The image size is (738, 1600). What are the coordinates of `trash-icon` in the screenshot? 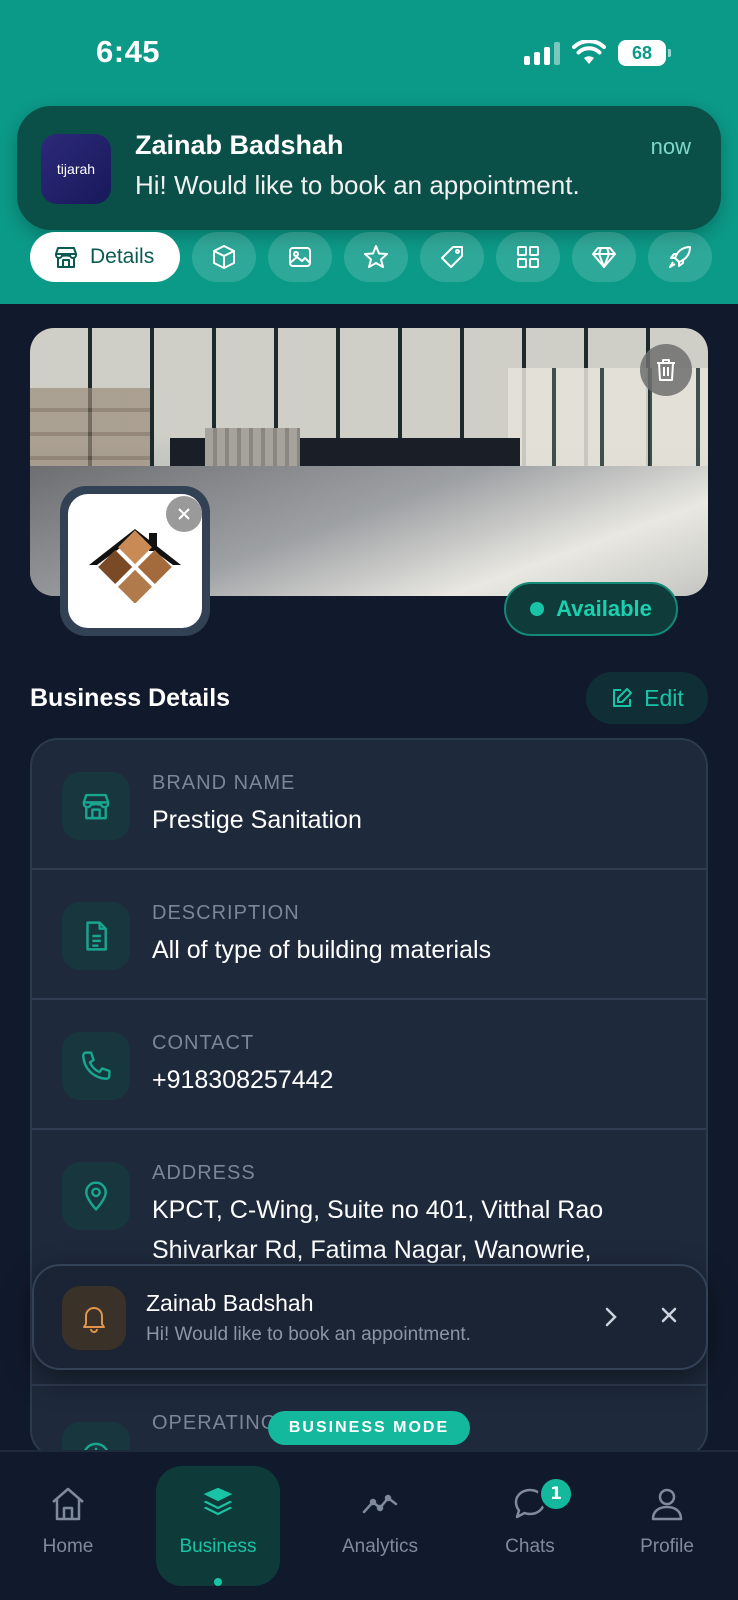 It's located at (666, 370).